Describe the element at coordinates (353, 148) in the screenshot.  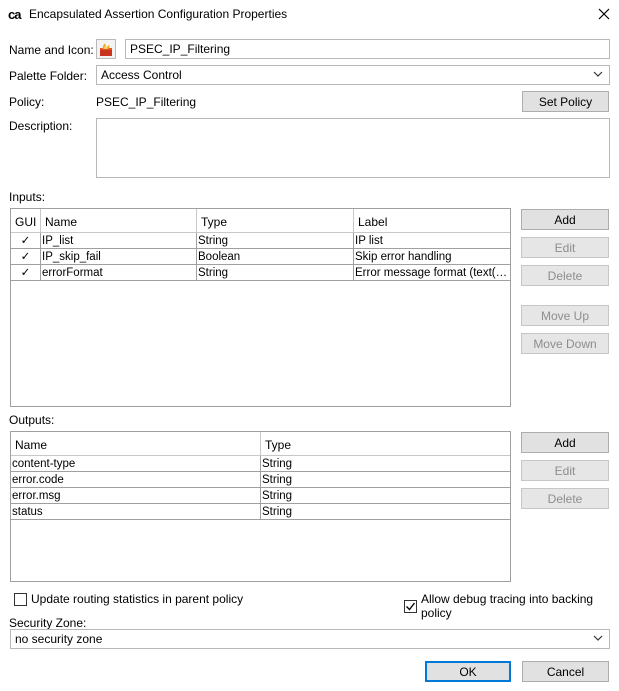
I see `description-textarea` at that location.